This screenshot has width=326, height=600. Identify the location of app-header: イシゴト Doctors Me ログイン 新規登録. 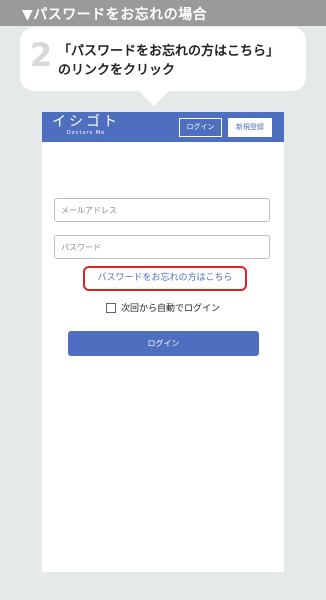
(163, 127).